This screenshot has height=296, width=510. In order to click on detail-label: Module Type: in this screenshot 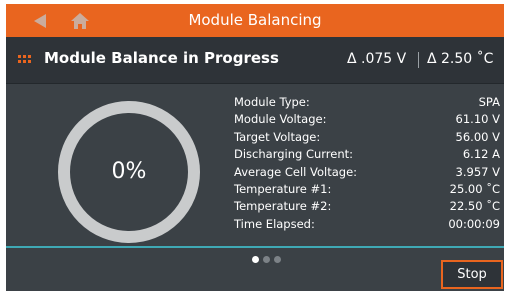, I will do `click(272, 102)`.